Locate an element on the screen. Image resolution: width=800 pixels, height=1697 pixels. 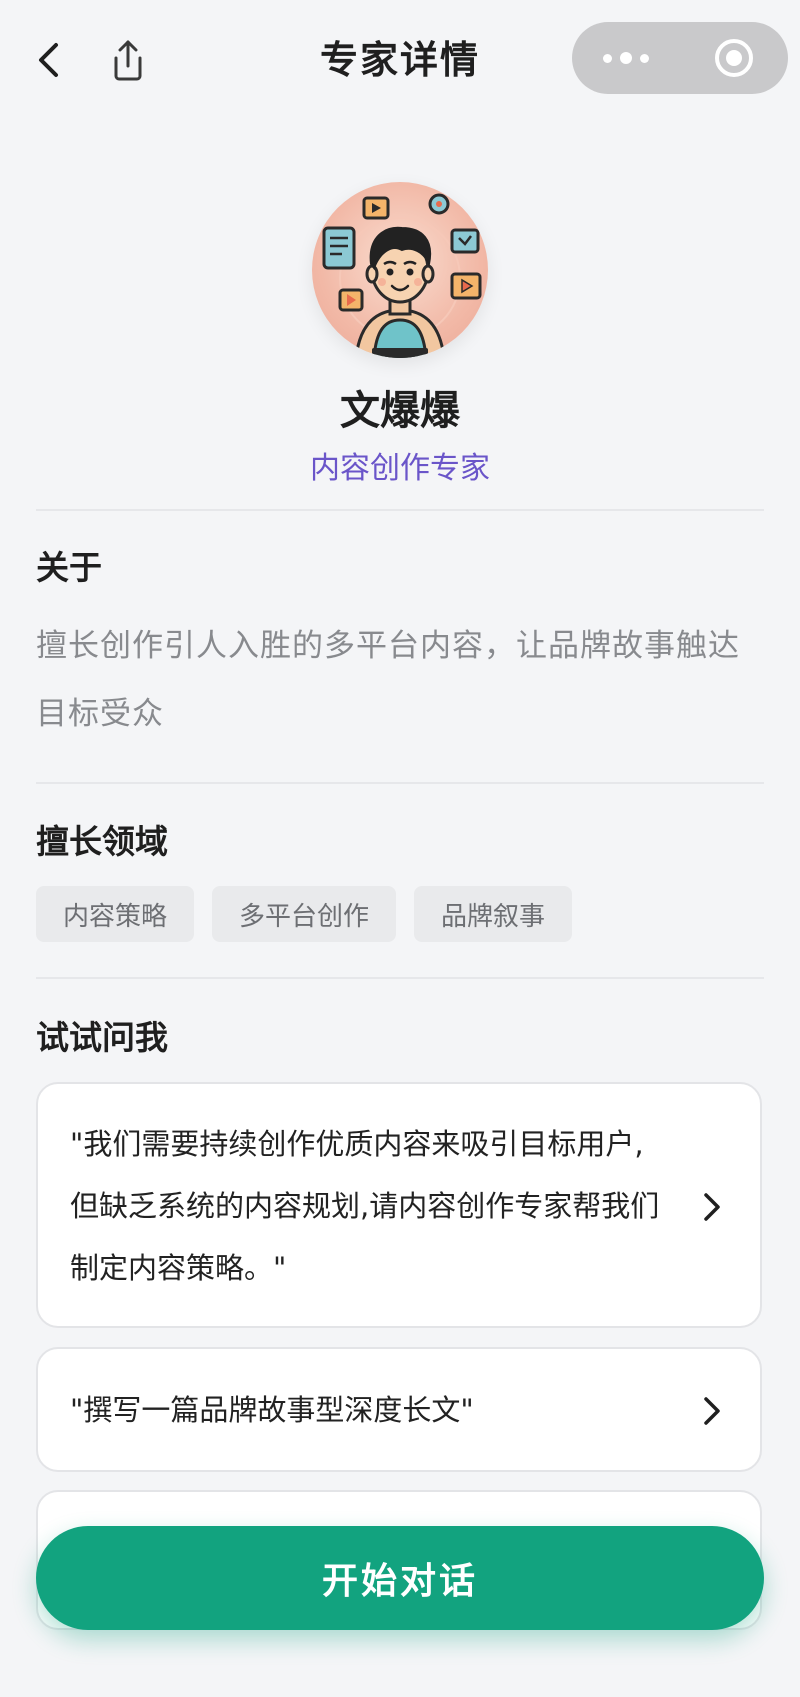
tag-multi-platform: 多平台创作 is located at coordinates (304, 914).